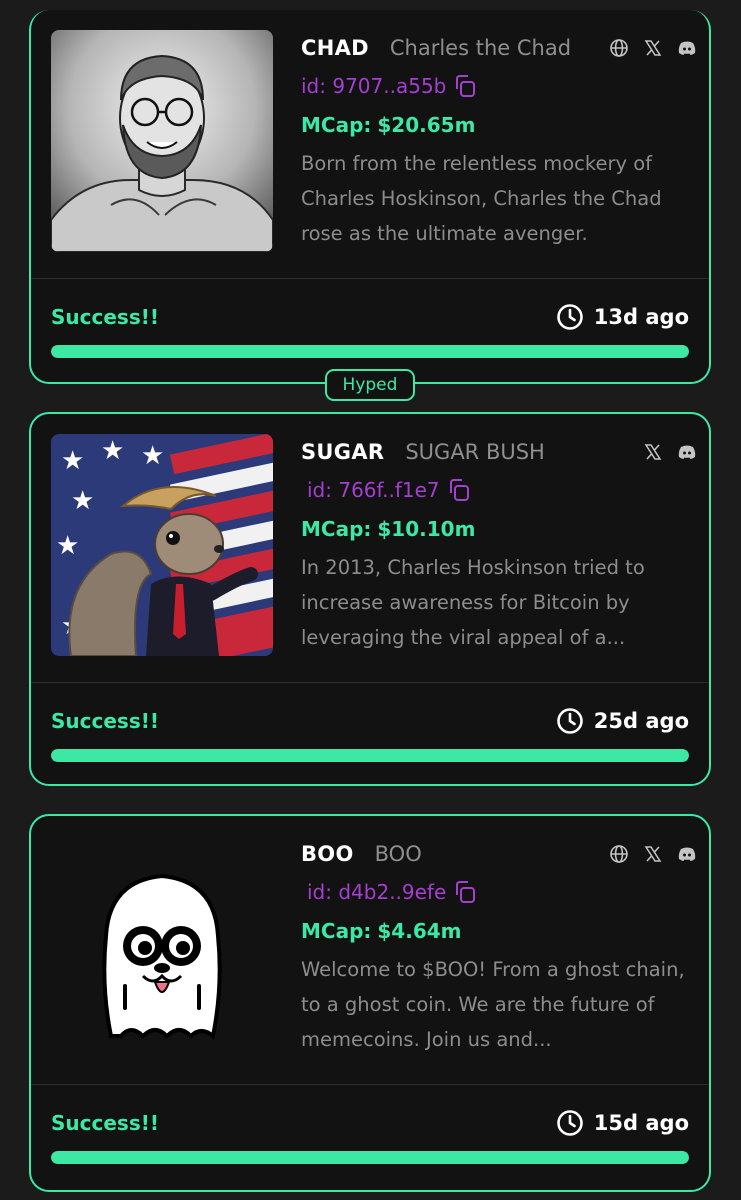 This screenshot has width=741, height=1200. Describe the element at coordinates (370, 385) in the screenshot. I see `hyped-badge: Hyped` at that location.